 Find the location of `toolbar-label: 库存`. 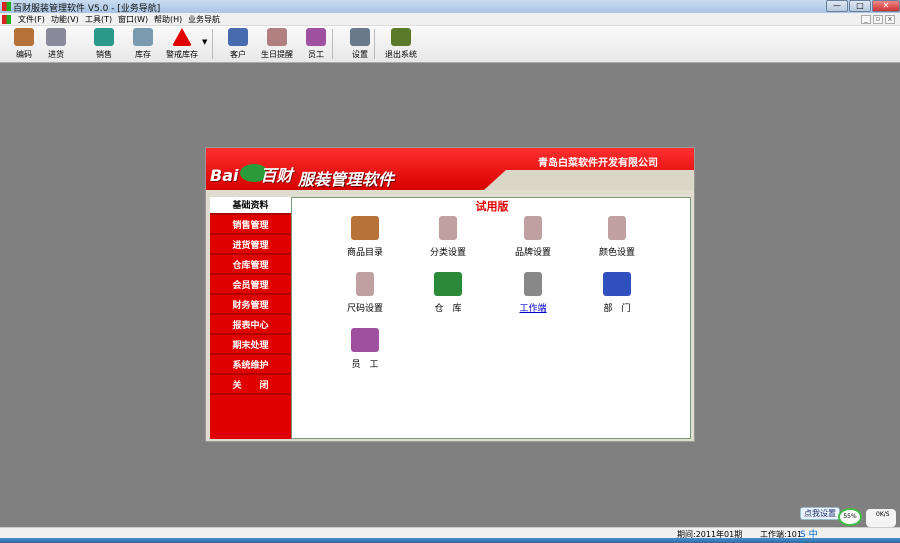

toolbar-label: 库存 is located at coordinates (143, 54).